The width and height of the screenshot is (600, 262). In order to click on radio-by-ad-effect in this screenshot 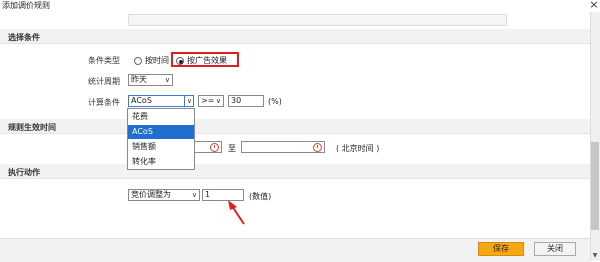, I will do `click(180, 61)`.